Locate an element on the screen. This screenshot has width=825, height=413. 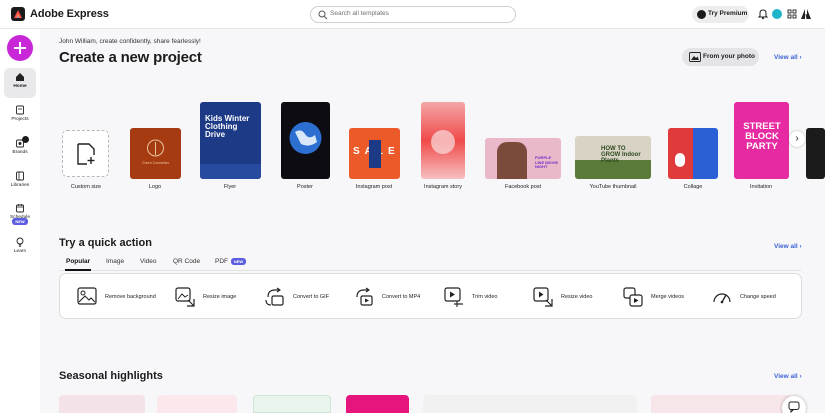
template-youtube-thumbnail-card: HOW TO GROW Indoor Plants is located at coordinates (613, 157).